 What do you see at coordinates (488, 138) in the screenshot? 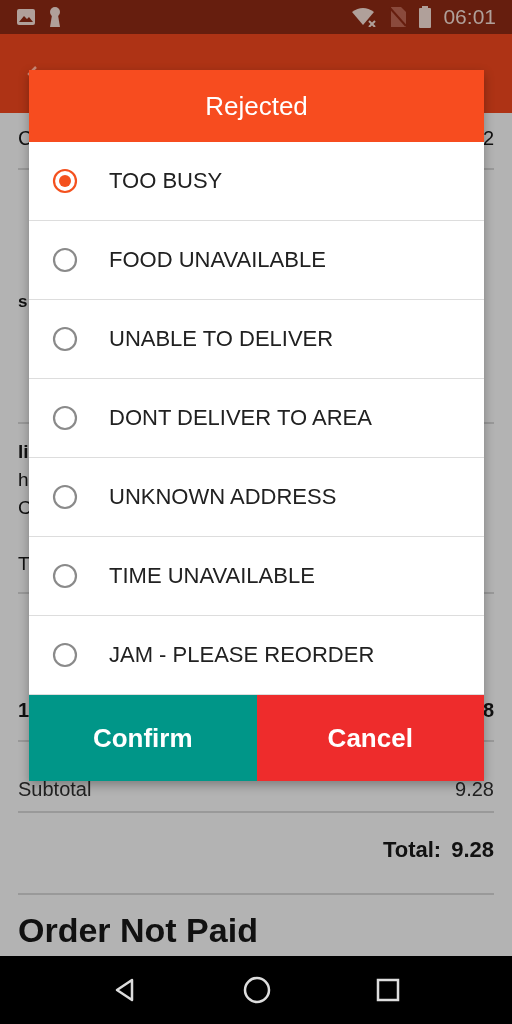
I see `order-text: 2` at bounding box center [488, 138].